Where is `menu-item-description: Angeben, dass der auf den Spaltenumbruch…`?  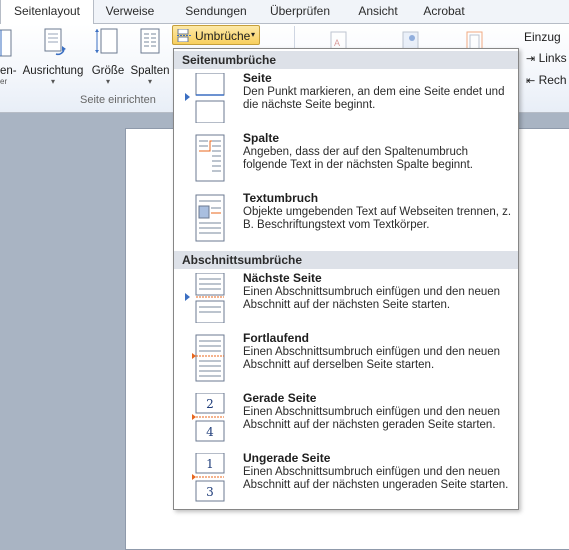 menu-item-description: Angeben, dass der auf den Spaltenumbruch… is located at coordinates (358, 158).